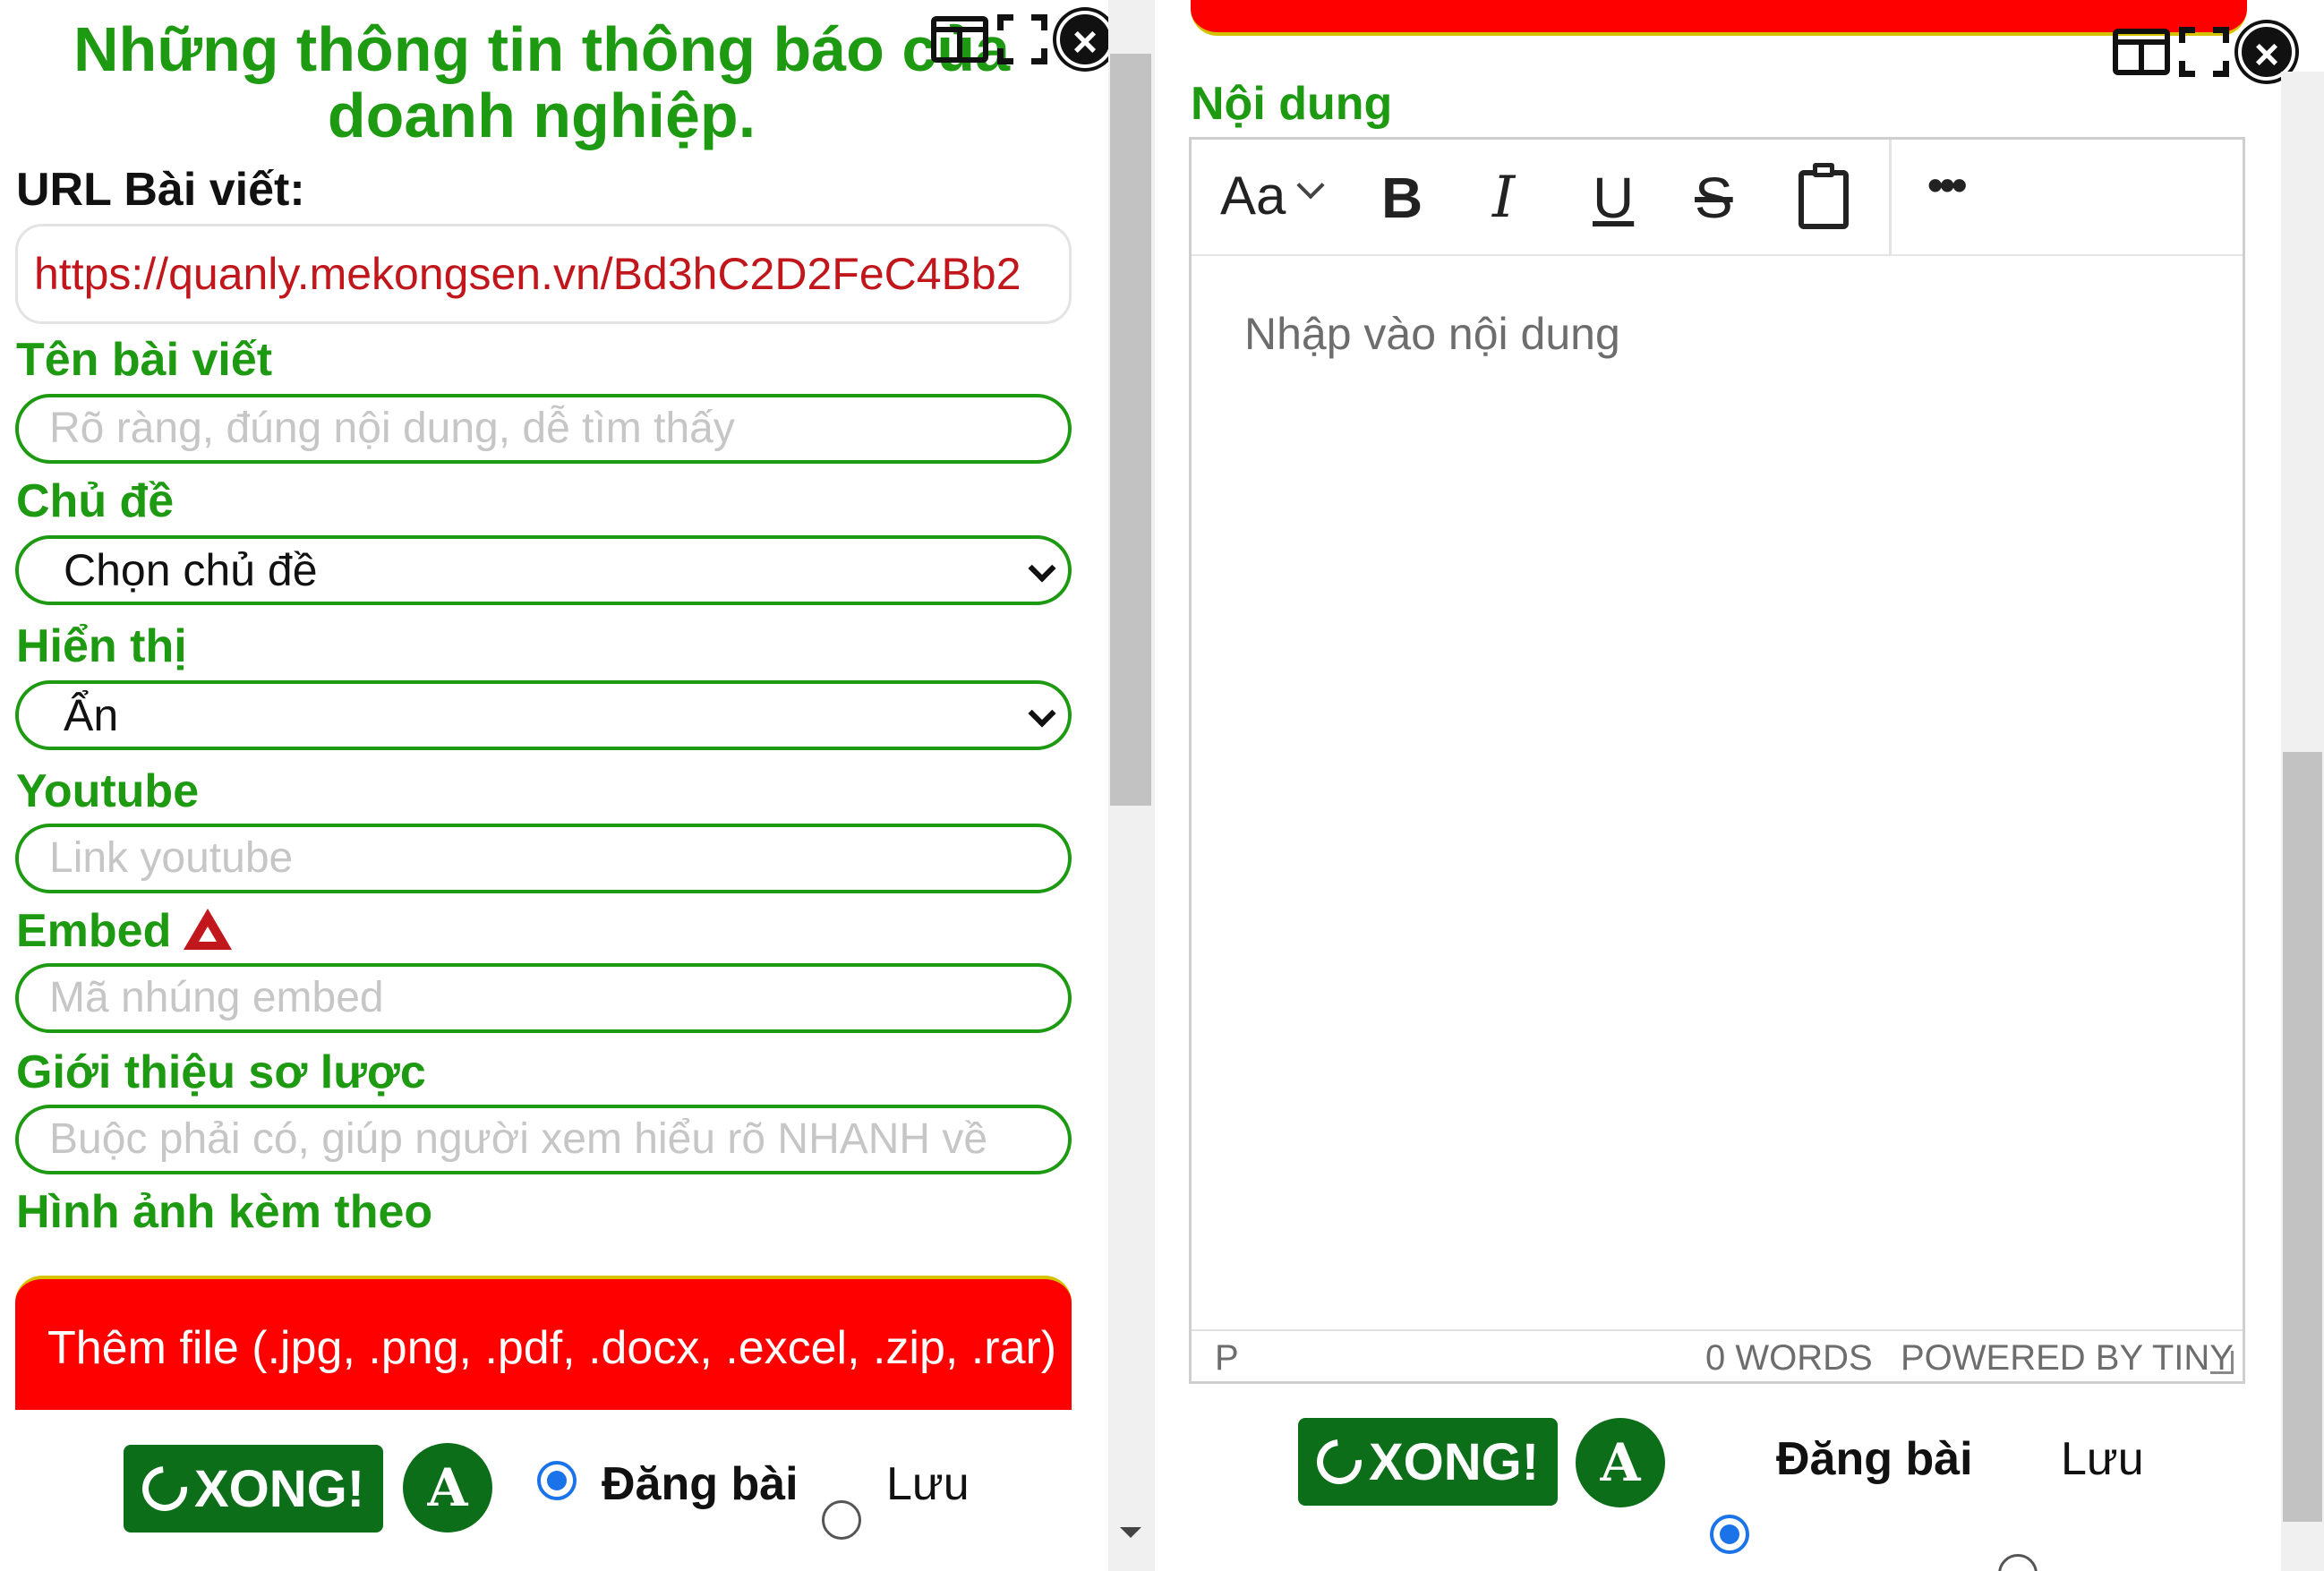  What do you see at coordinates (160, 190) in the screenshot?
I see `url-label: URL Bài viết:` at bounding box center [160, 190].